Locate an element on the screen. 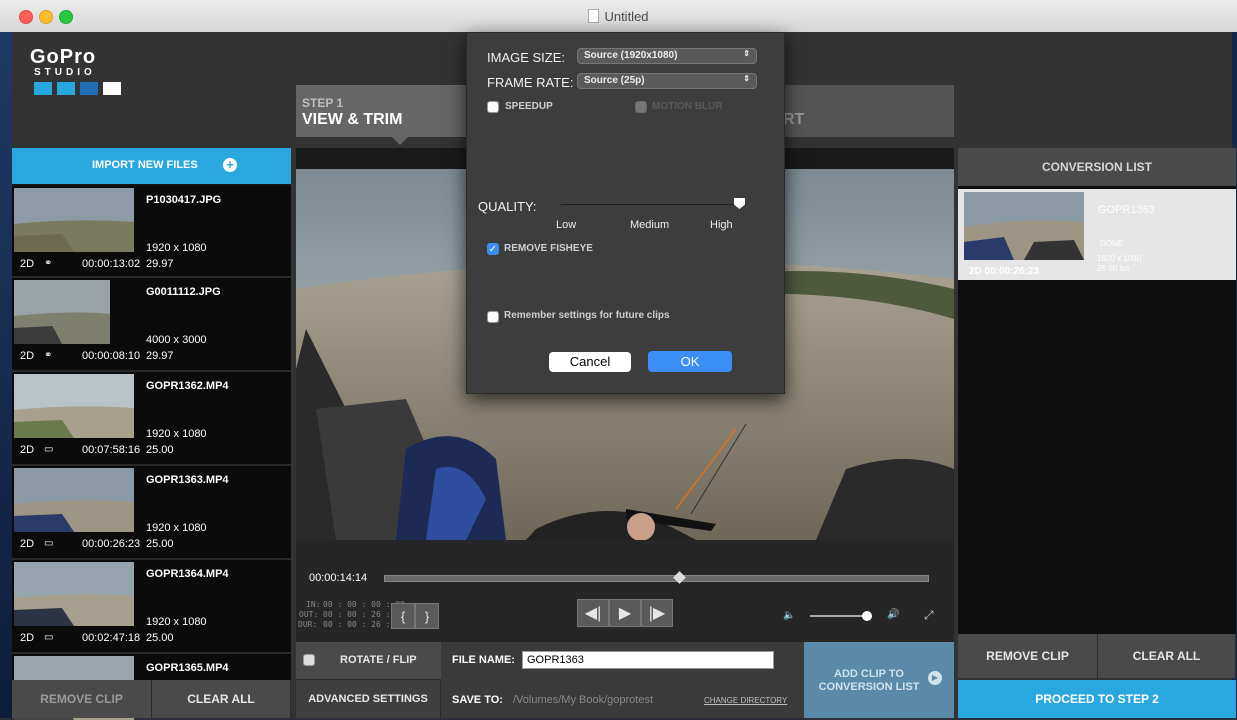  desktop-edge-left is located at coordinates (6, 375).